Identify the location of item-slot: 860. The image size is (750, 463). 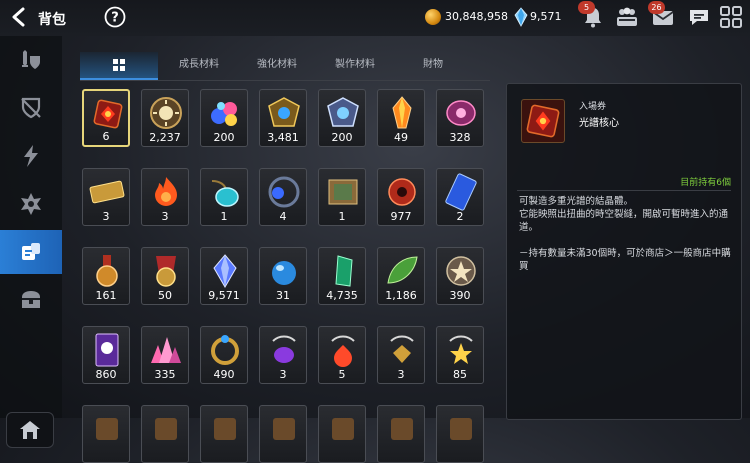
(106, 355).